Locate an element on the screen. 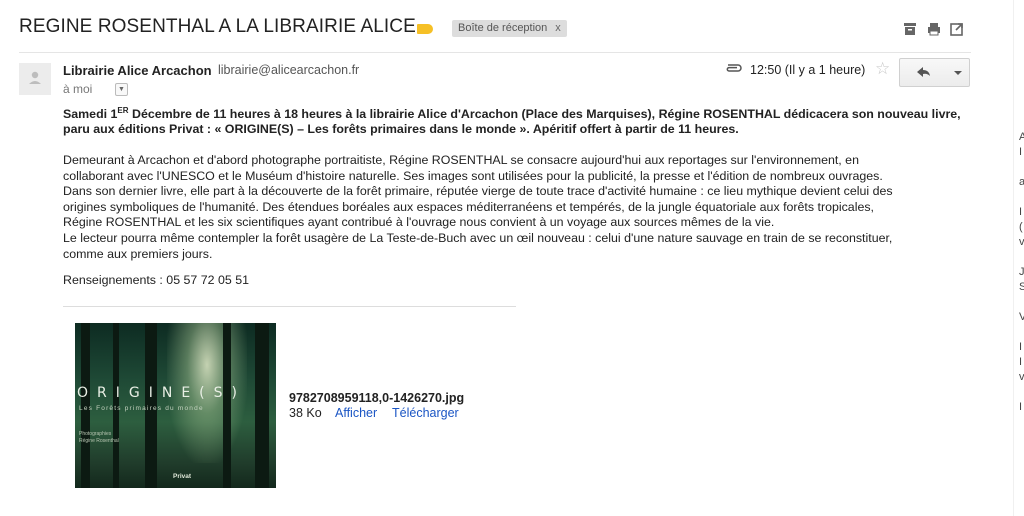 This screenshot has width=1024, height=516. info-line: Renseignements : 05 57 72 05 51 is located at coordinates (156, 280).